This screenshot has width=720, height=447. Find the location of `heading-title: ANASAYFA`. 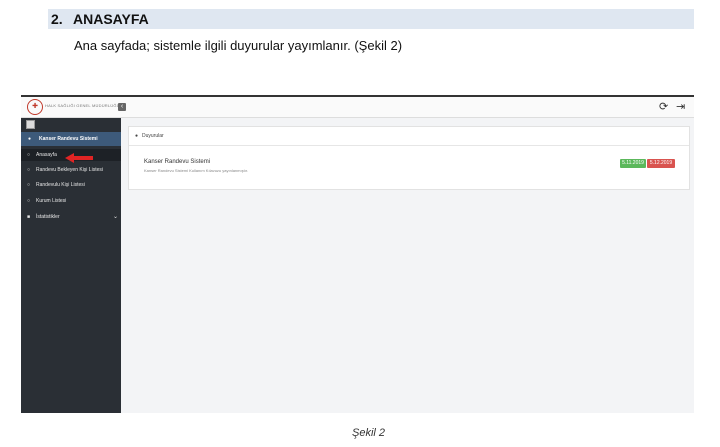

heading-title: ANASAYFA is located at coordinates (111, 19).